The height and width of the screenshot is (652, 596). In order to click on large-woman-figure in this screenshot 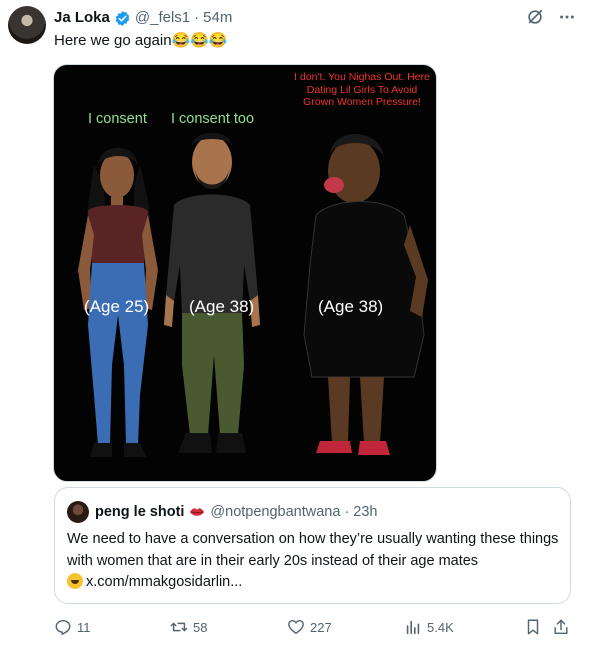, I will do `click(365, 294)`.